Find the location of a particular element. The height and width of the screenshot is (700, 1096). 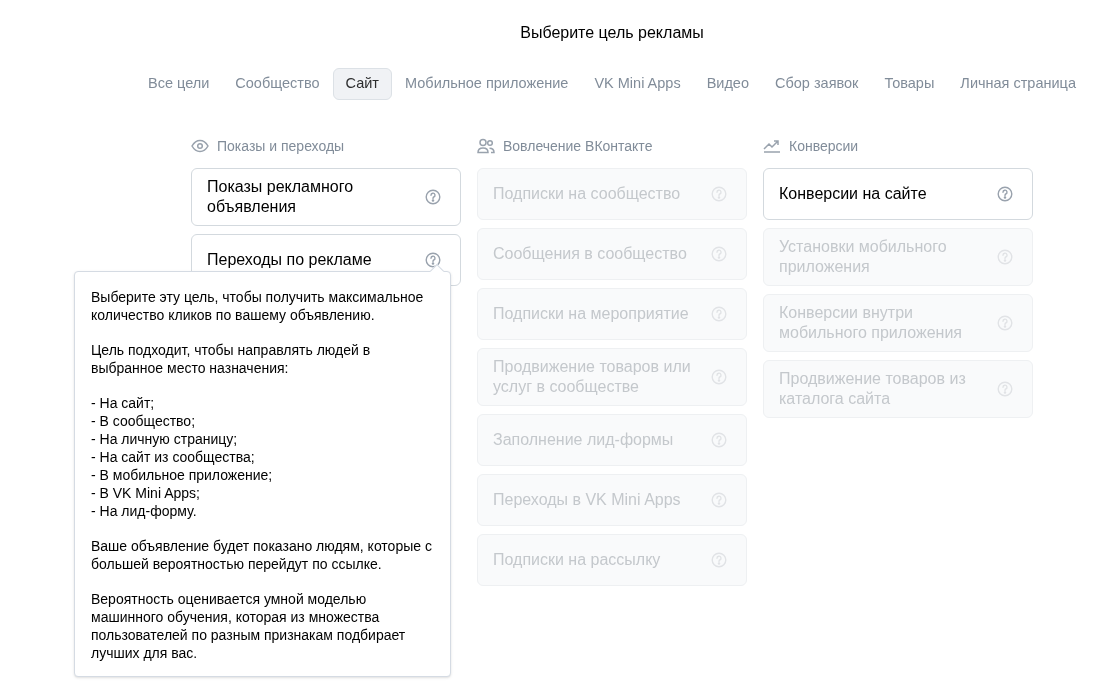

goal-tab: Товары is located at coordinates (909, 84).